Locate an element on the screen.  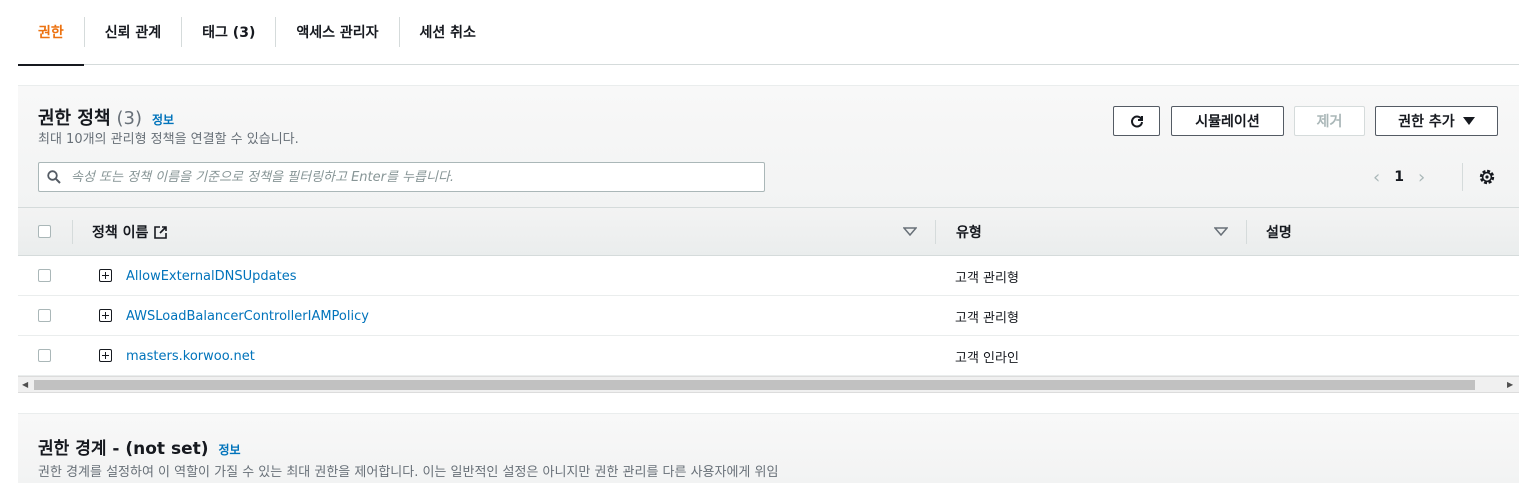
tab-permissions: 권한 is located at coordinates (51, 33).